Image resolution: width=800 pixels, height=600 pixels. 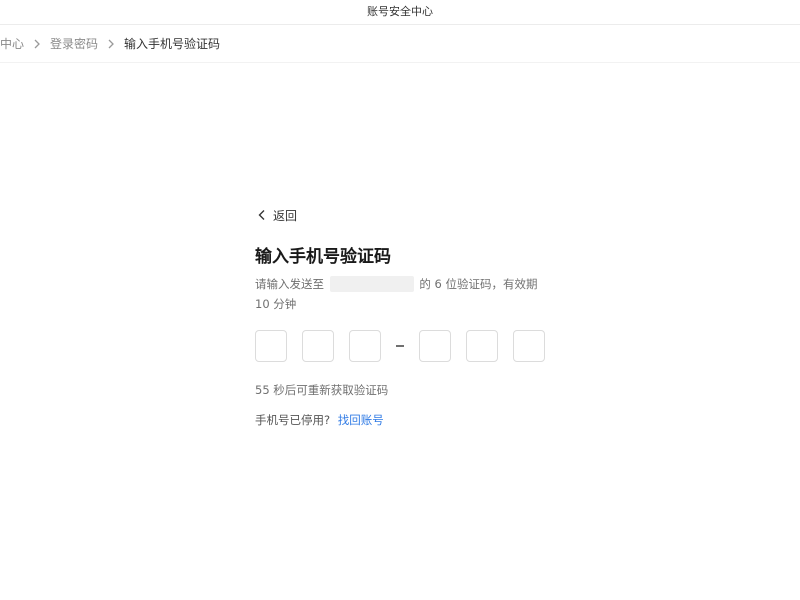 What do you see at coordinates (361, 420) in the screenshot?
I see `recover-account-link: 找回账号` at bounding box center [361, 420].